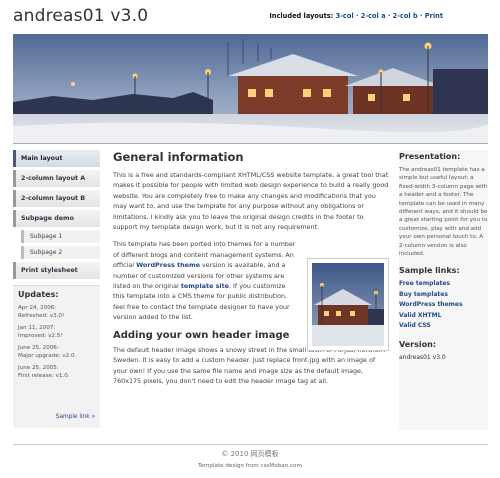  I want to click on update-text: First release: v1.0., so click(44, 375).